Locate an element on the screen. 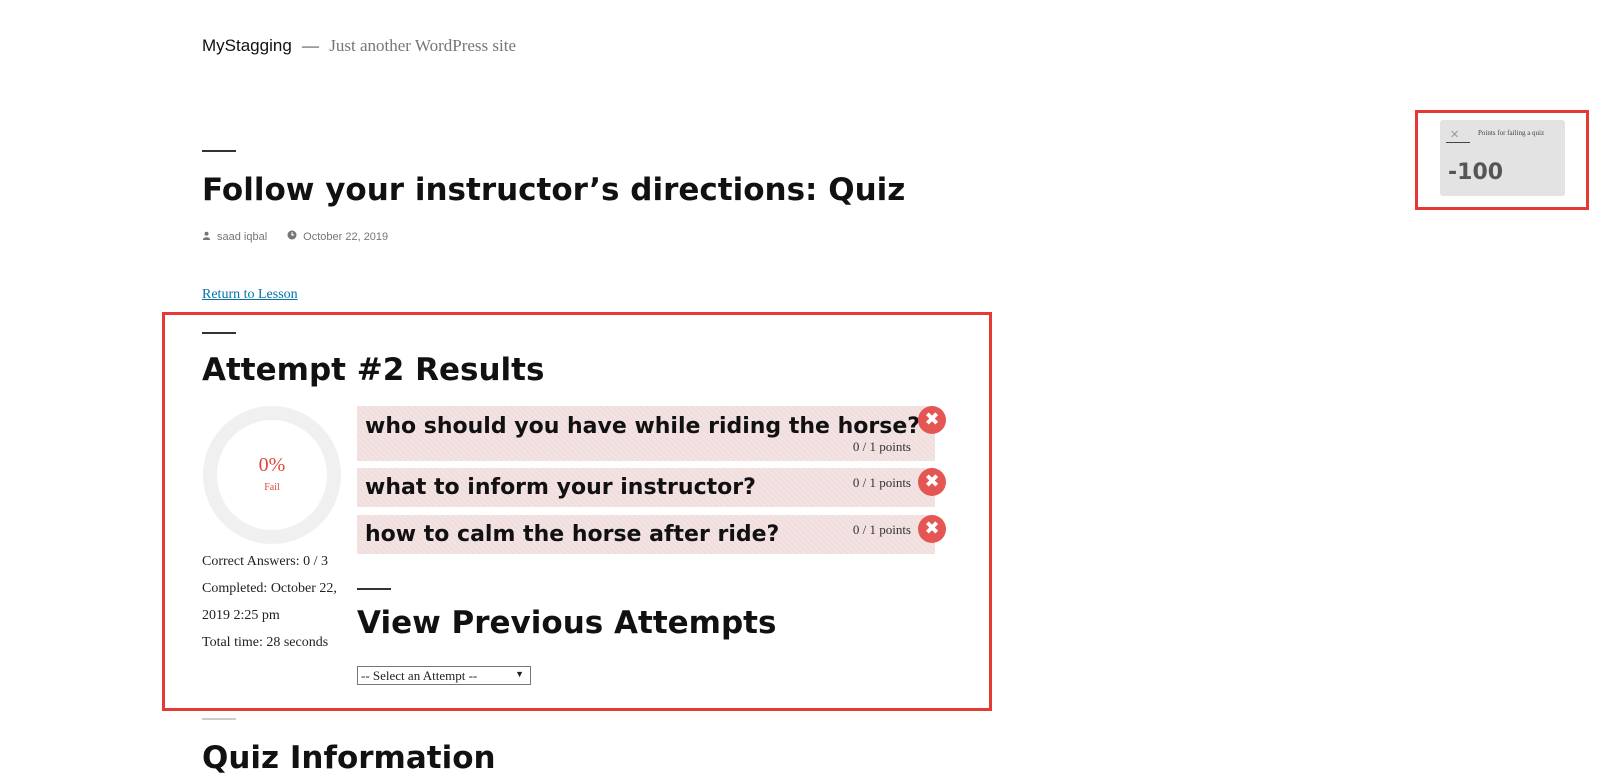  meta-author: saad iqbal is located at coordinates (234, 237).